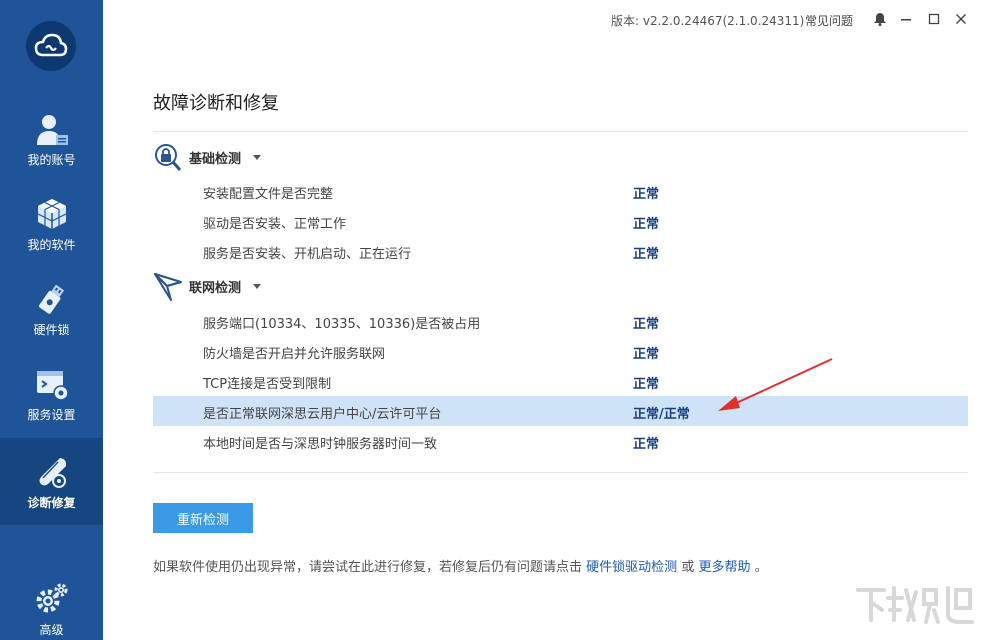  What do you see at coordinates (203, 518) in the screenshot?
I see `recheck-button: 重新检测` at bounding box center [203, 518].